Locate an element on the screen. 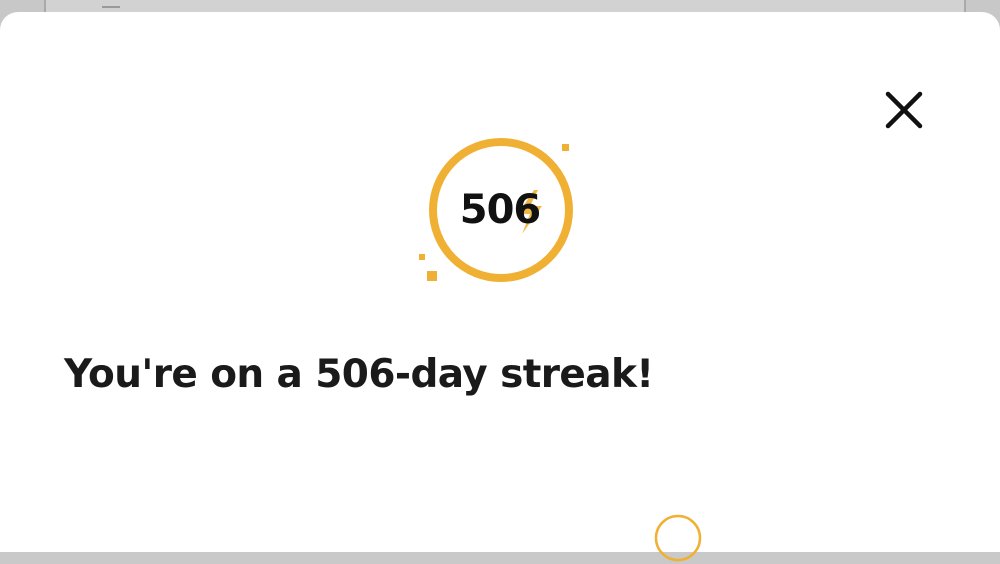 This screenshot has width=1000, height=564. close-icon is located at coordinates (904, 110).